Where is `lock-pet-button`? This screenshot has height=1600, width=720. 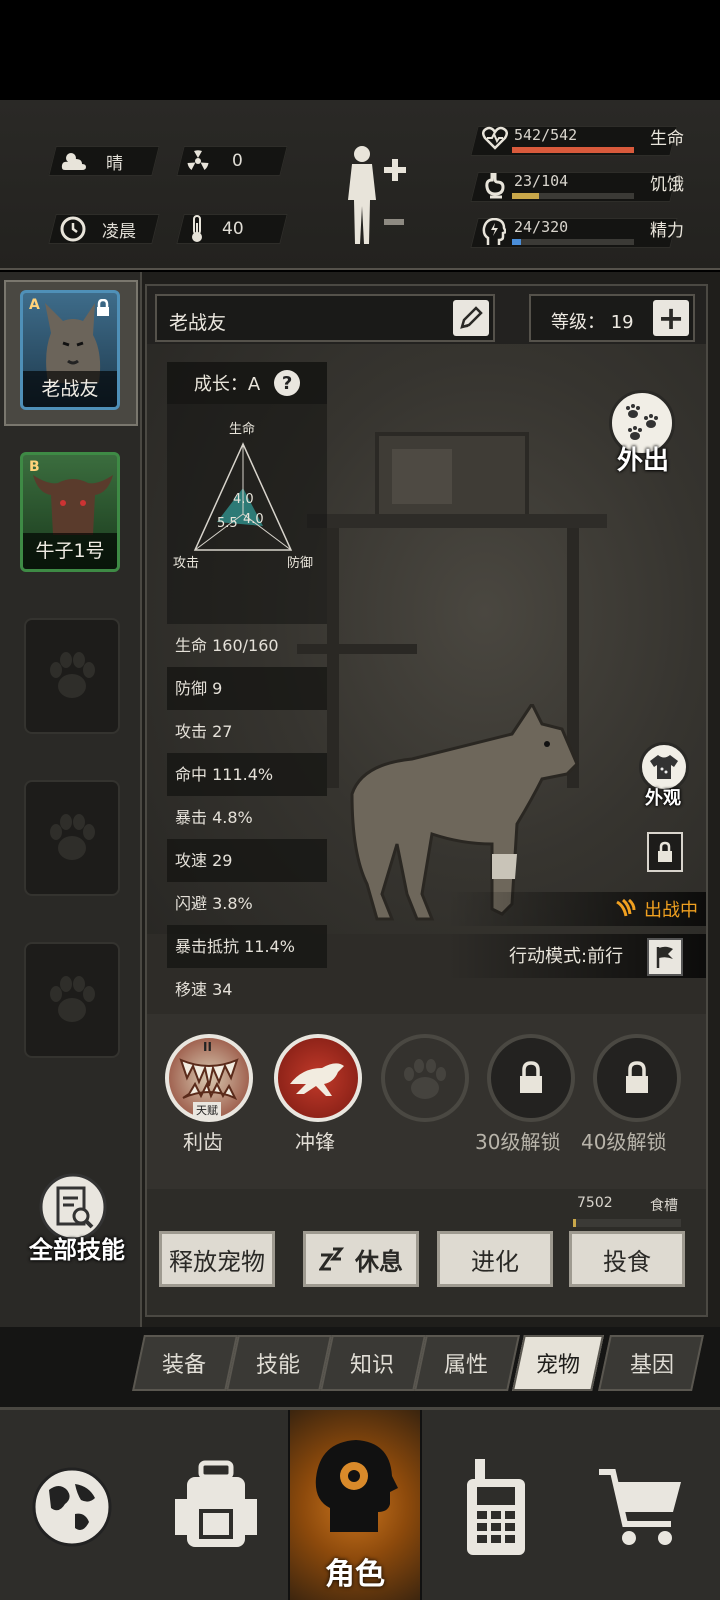 lock-pet-button is located at coordinates (665, 852).